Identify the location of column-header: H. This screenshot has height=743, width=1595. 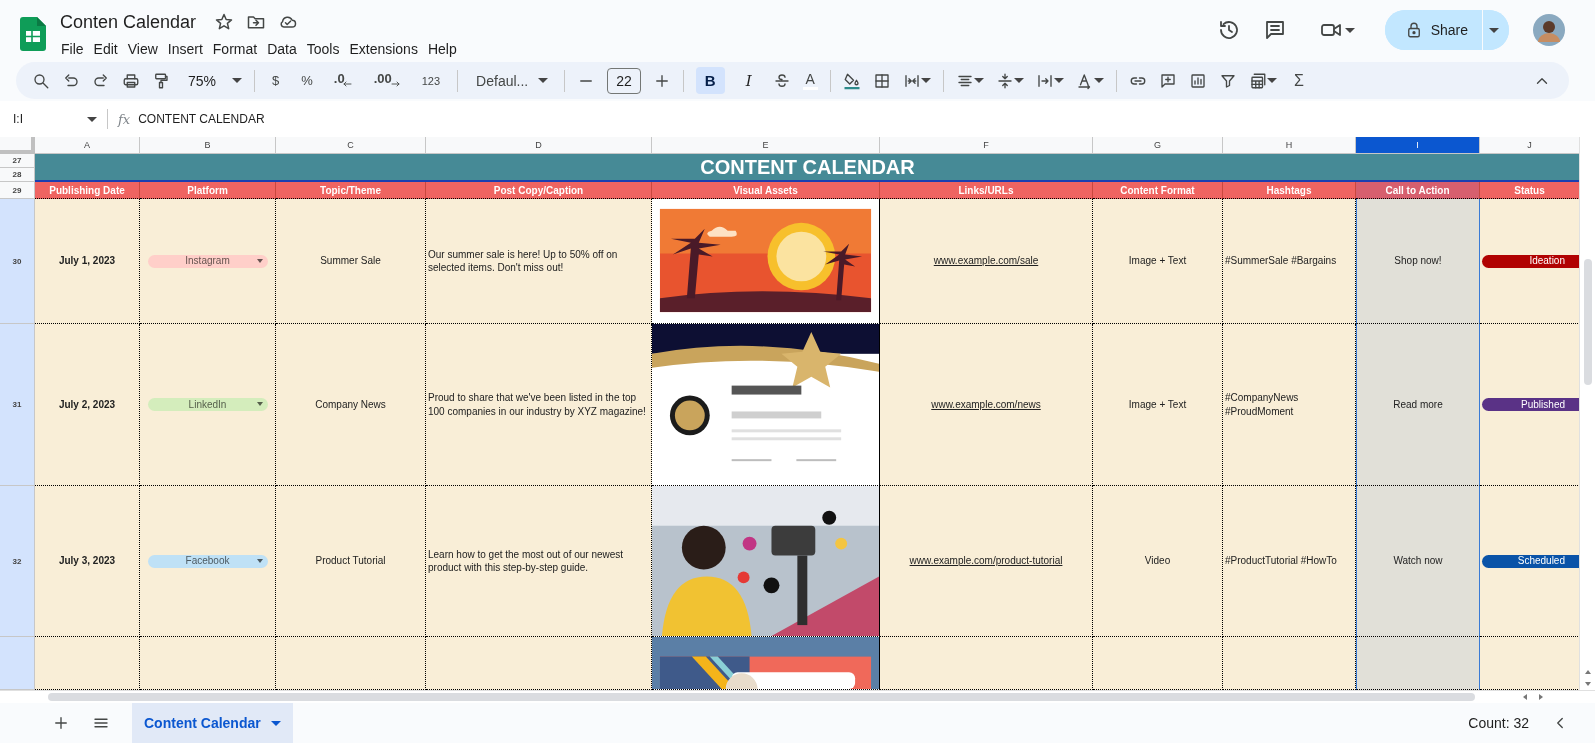
(1289, 145).